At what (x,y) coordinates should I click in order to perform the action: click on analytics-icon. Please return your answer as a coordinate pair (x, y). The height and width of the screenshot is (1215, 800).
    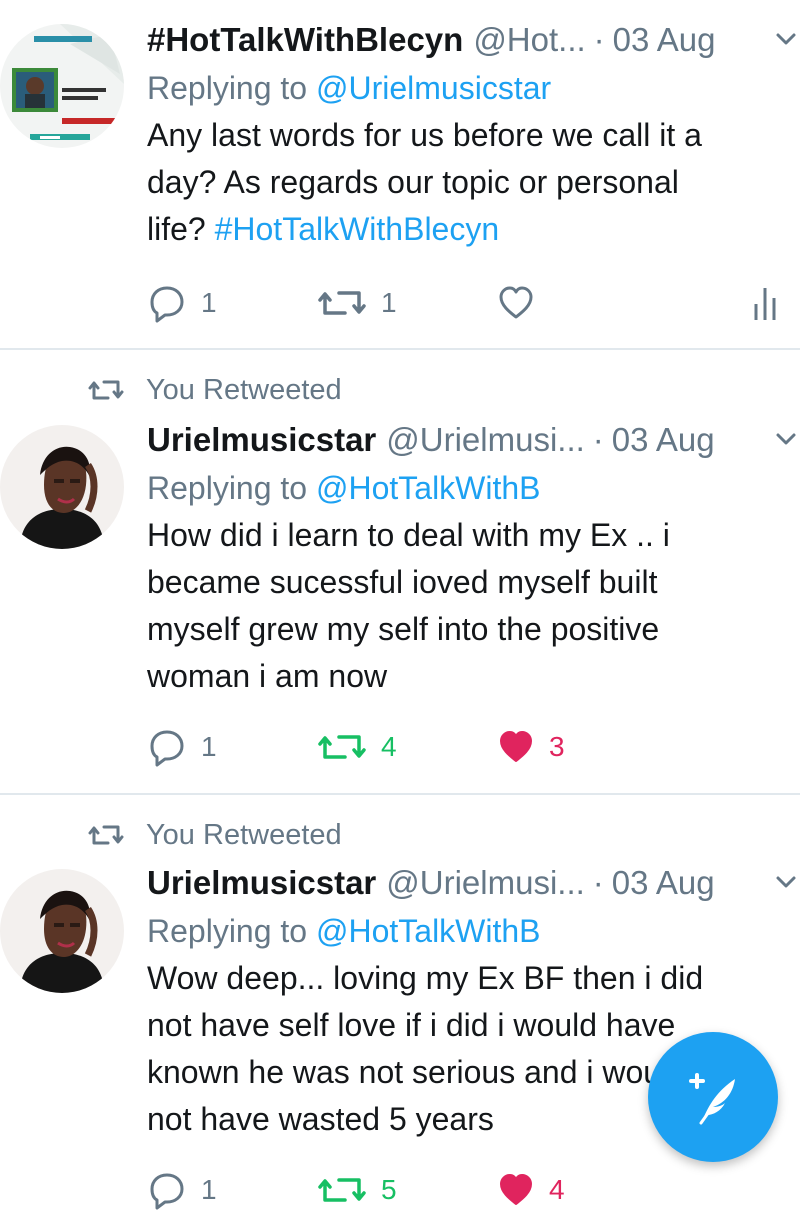
    Looking at the image, I should click on (765, 304).